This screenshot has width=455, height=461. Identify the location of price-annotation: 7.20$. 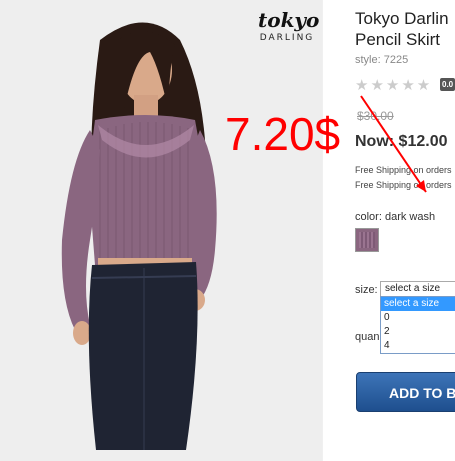
(283, 134).